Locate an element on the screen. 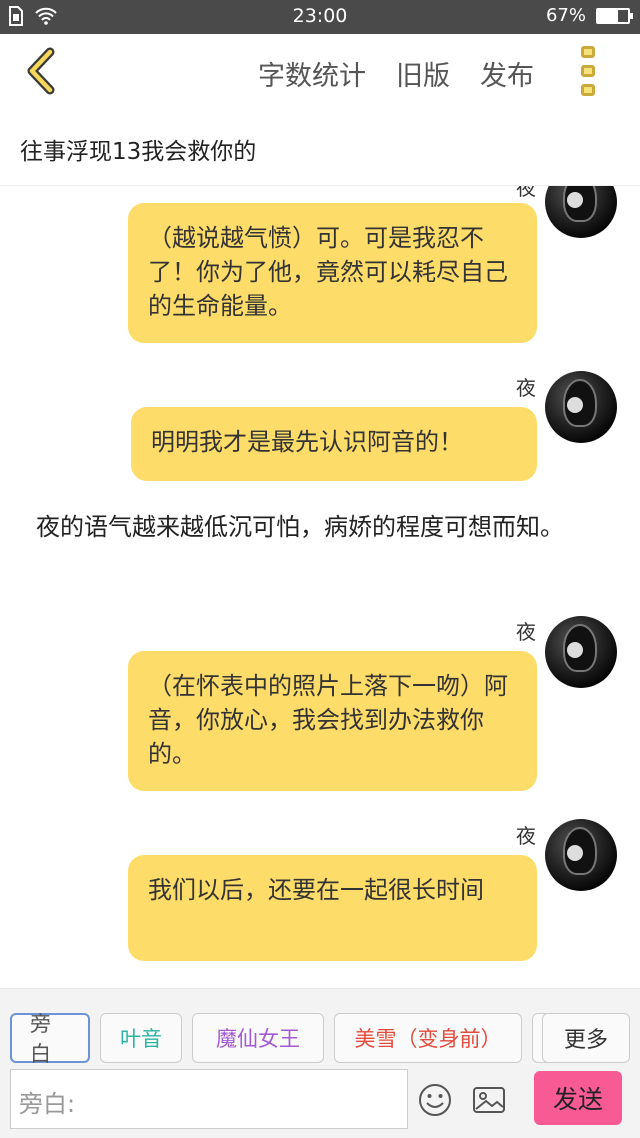 This screenshot has height=1138, width=640. role-label: 叶音 is located at coordinates (141, 1039).